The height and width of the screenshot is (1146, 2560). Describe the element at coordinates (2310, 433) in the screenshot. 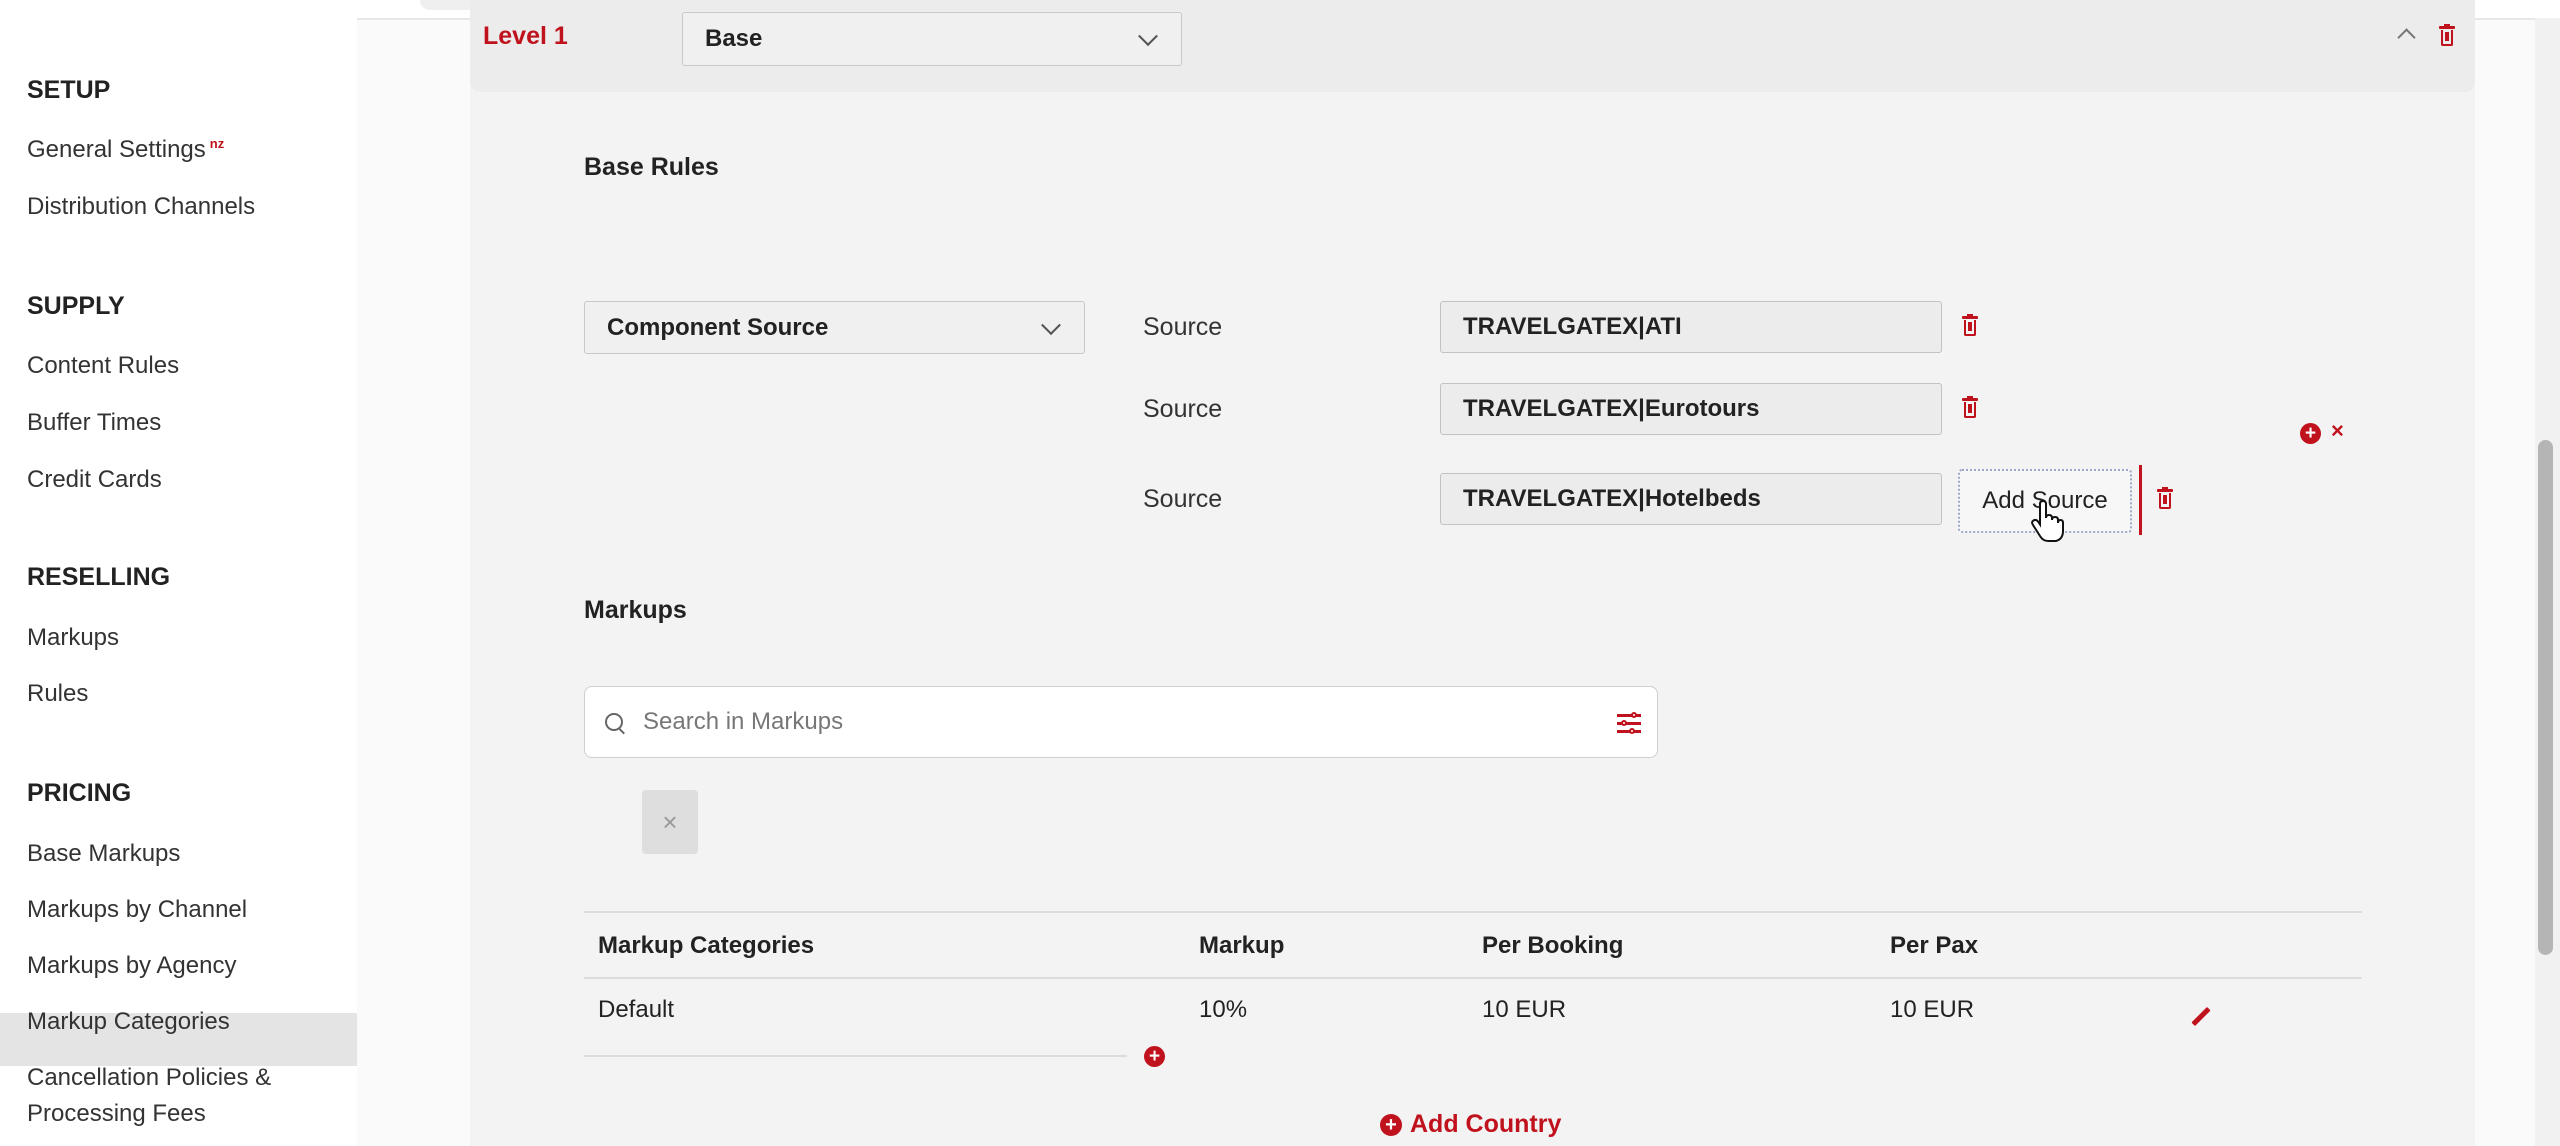

I see `add-rule-plus-icon: +` at that location.